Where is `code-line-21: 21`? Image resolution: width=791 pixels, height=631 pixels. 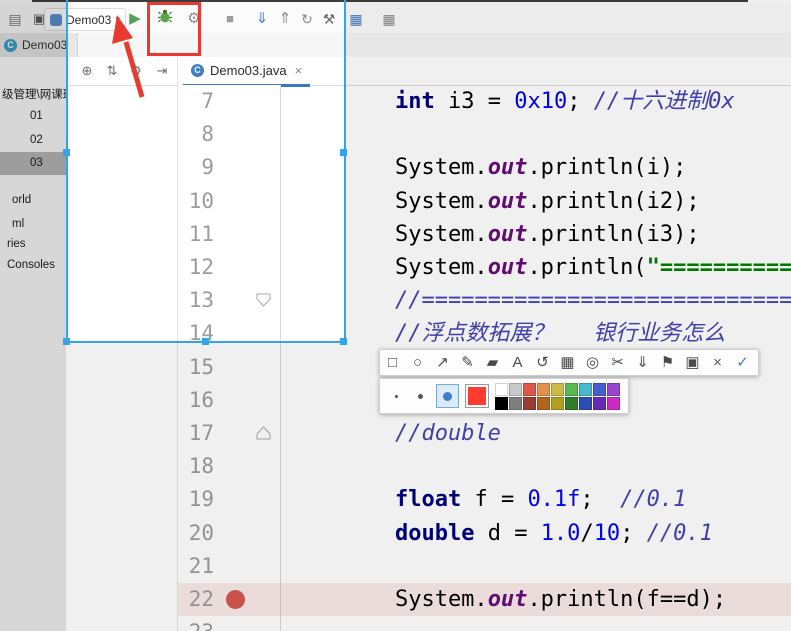
code-line-21: 21 is located at coordinates (395, 566).